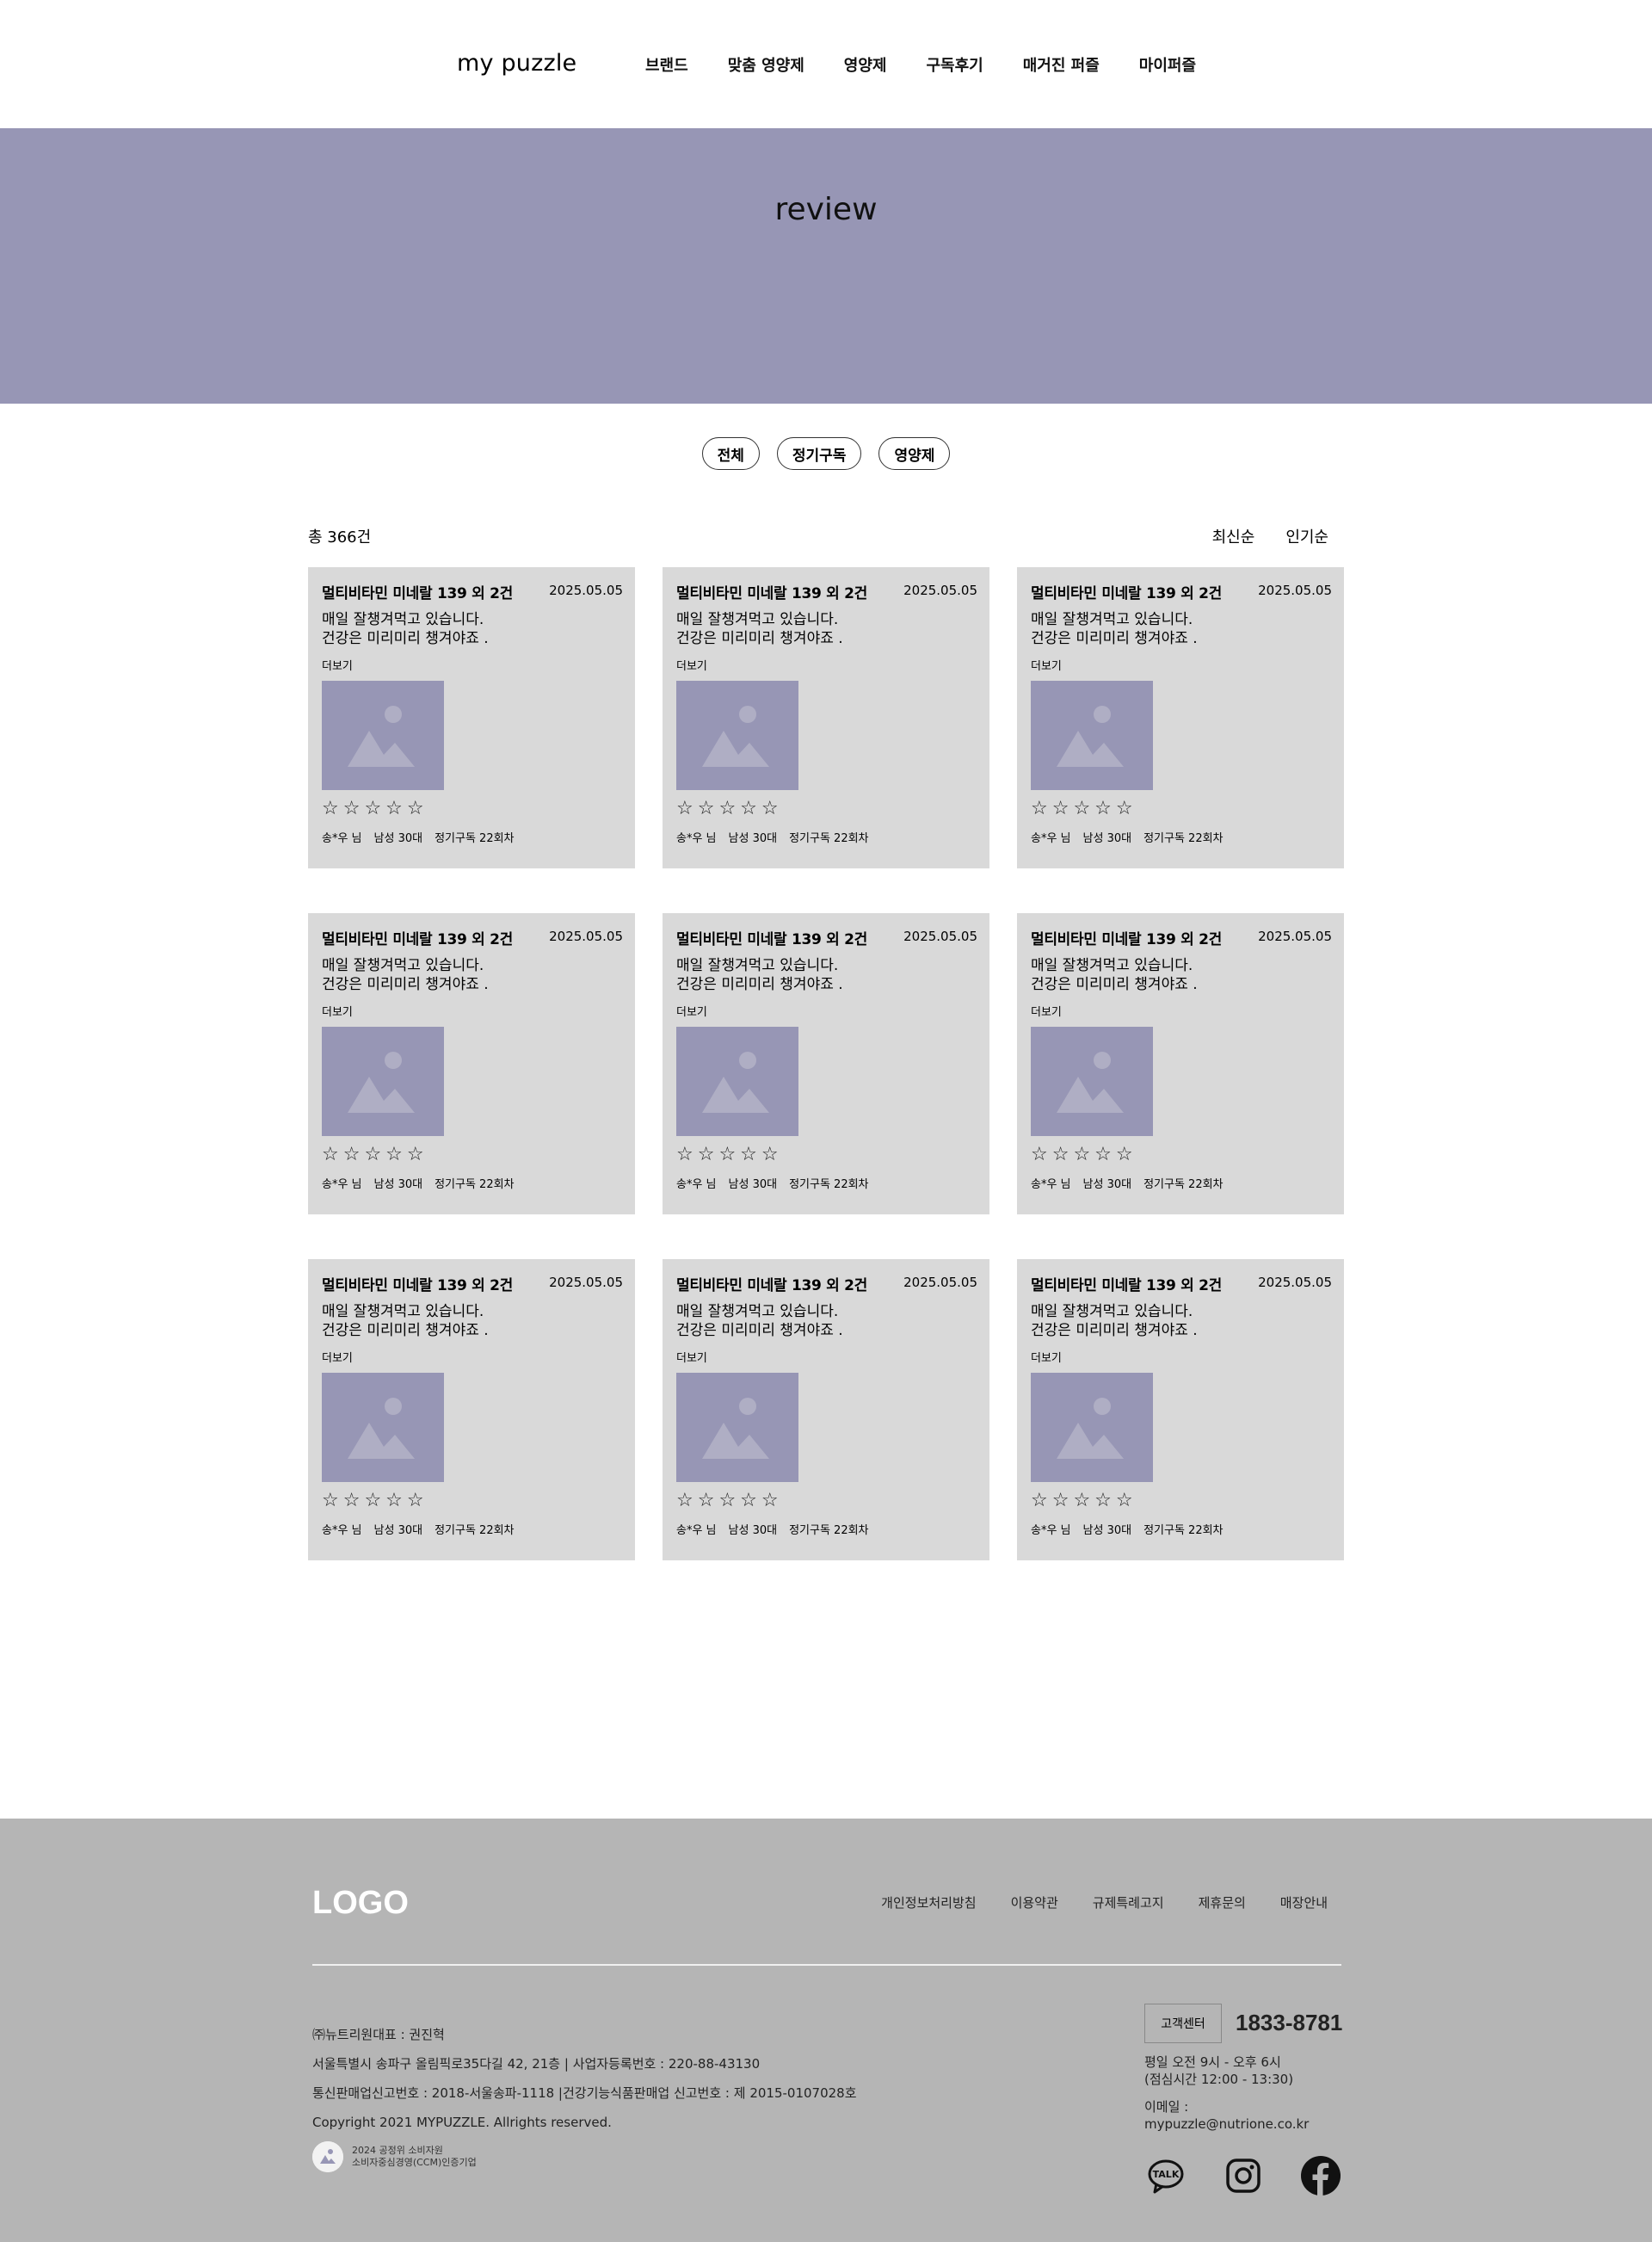 The width and height of the screenshot is (1652, 2242). I want to click on footer-link-privacy: 개인정보처리방침, so click(928, 1902).